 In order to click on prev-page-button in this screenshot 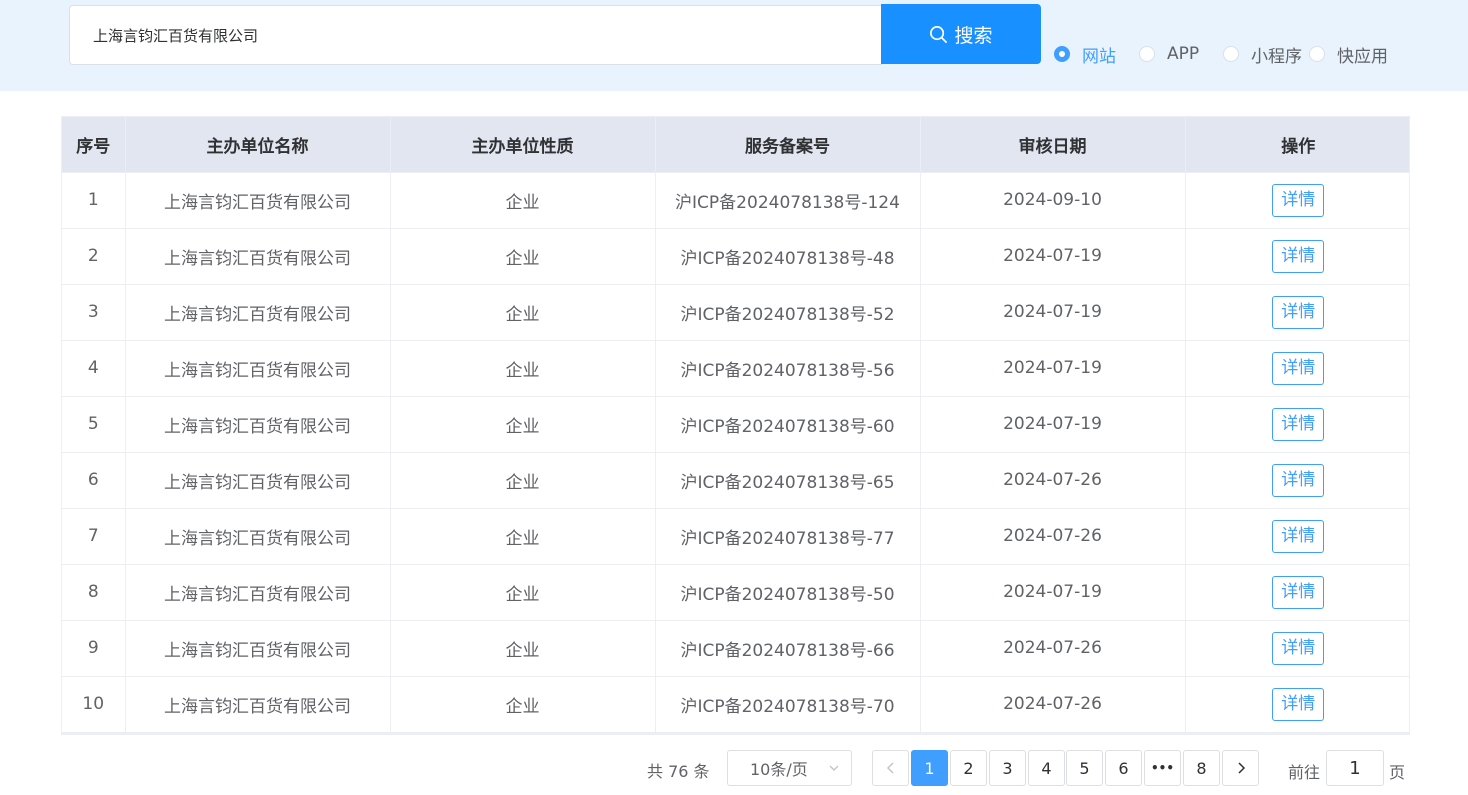, I will do `click(890, 768)`.